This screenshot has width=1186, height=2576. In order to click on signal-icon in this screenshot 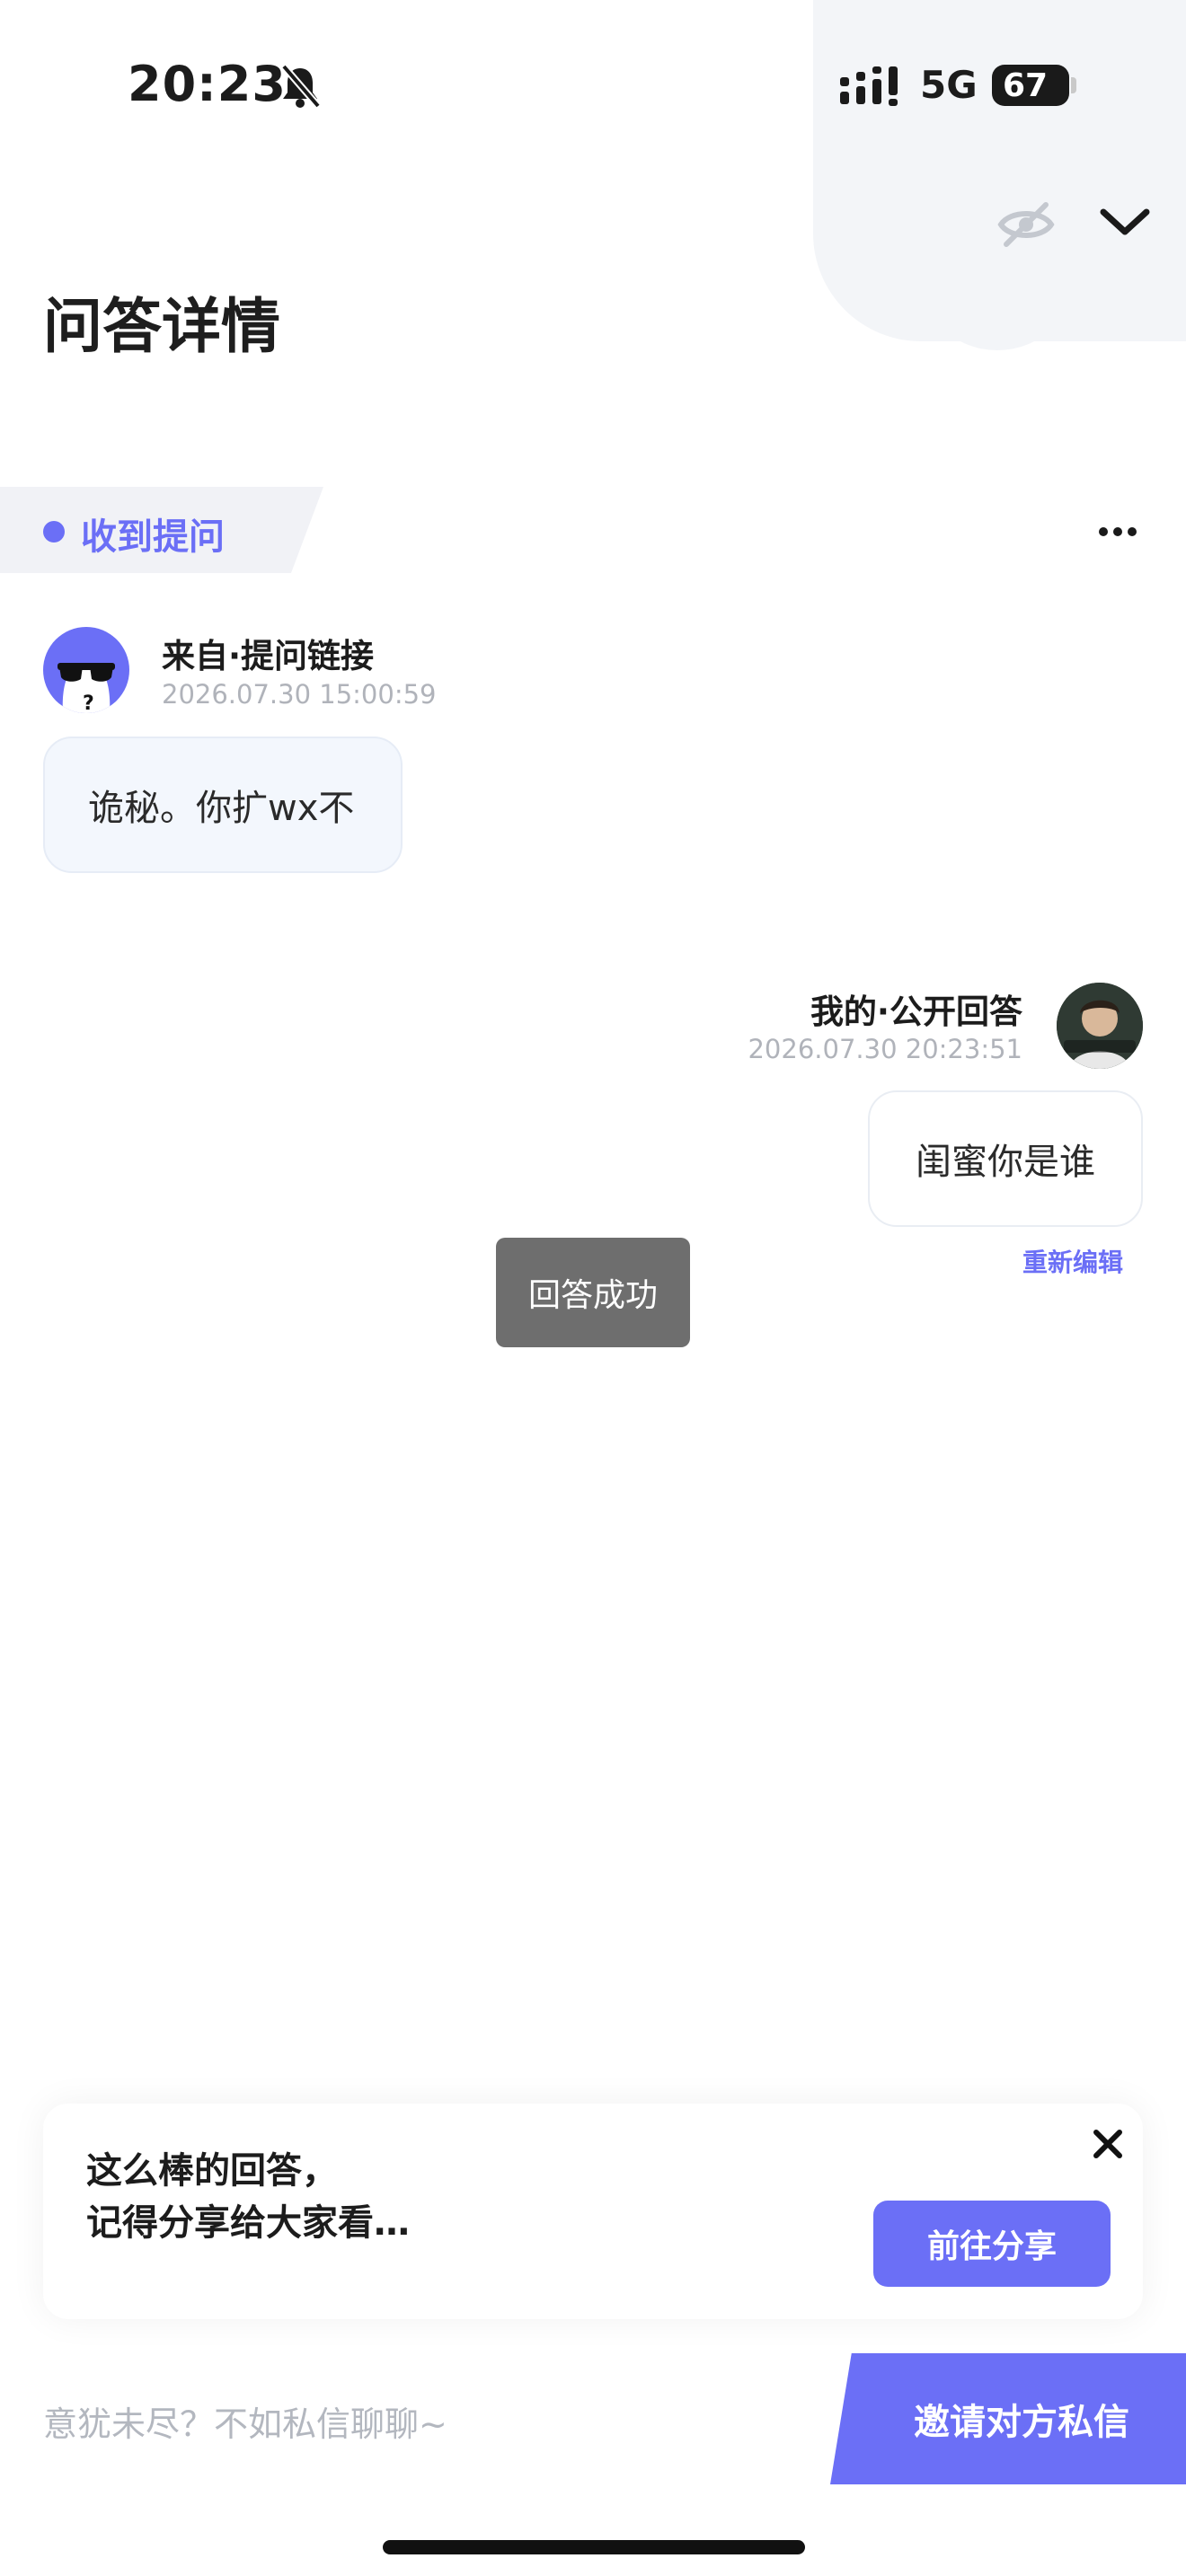, I will do `click(871, 87)`.